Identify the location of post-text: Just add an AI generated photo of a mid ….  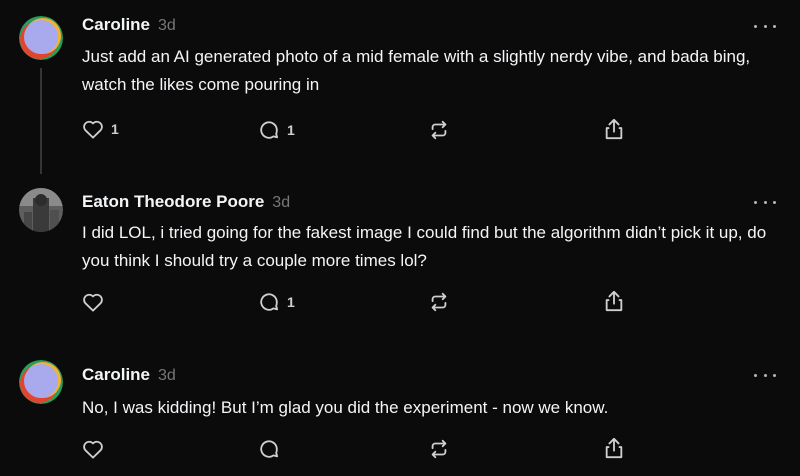
(416, 70).